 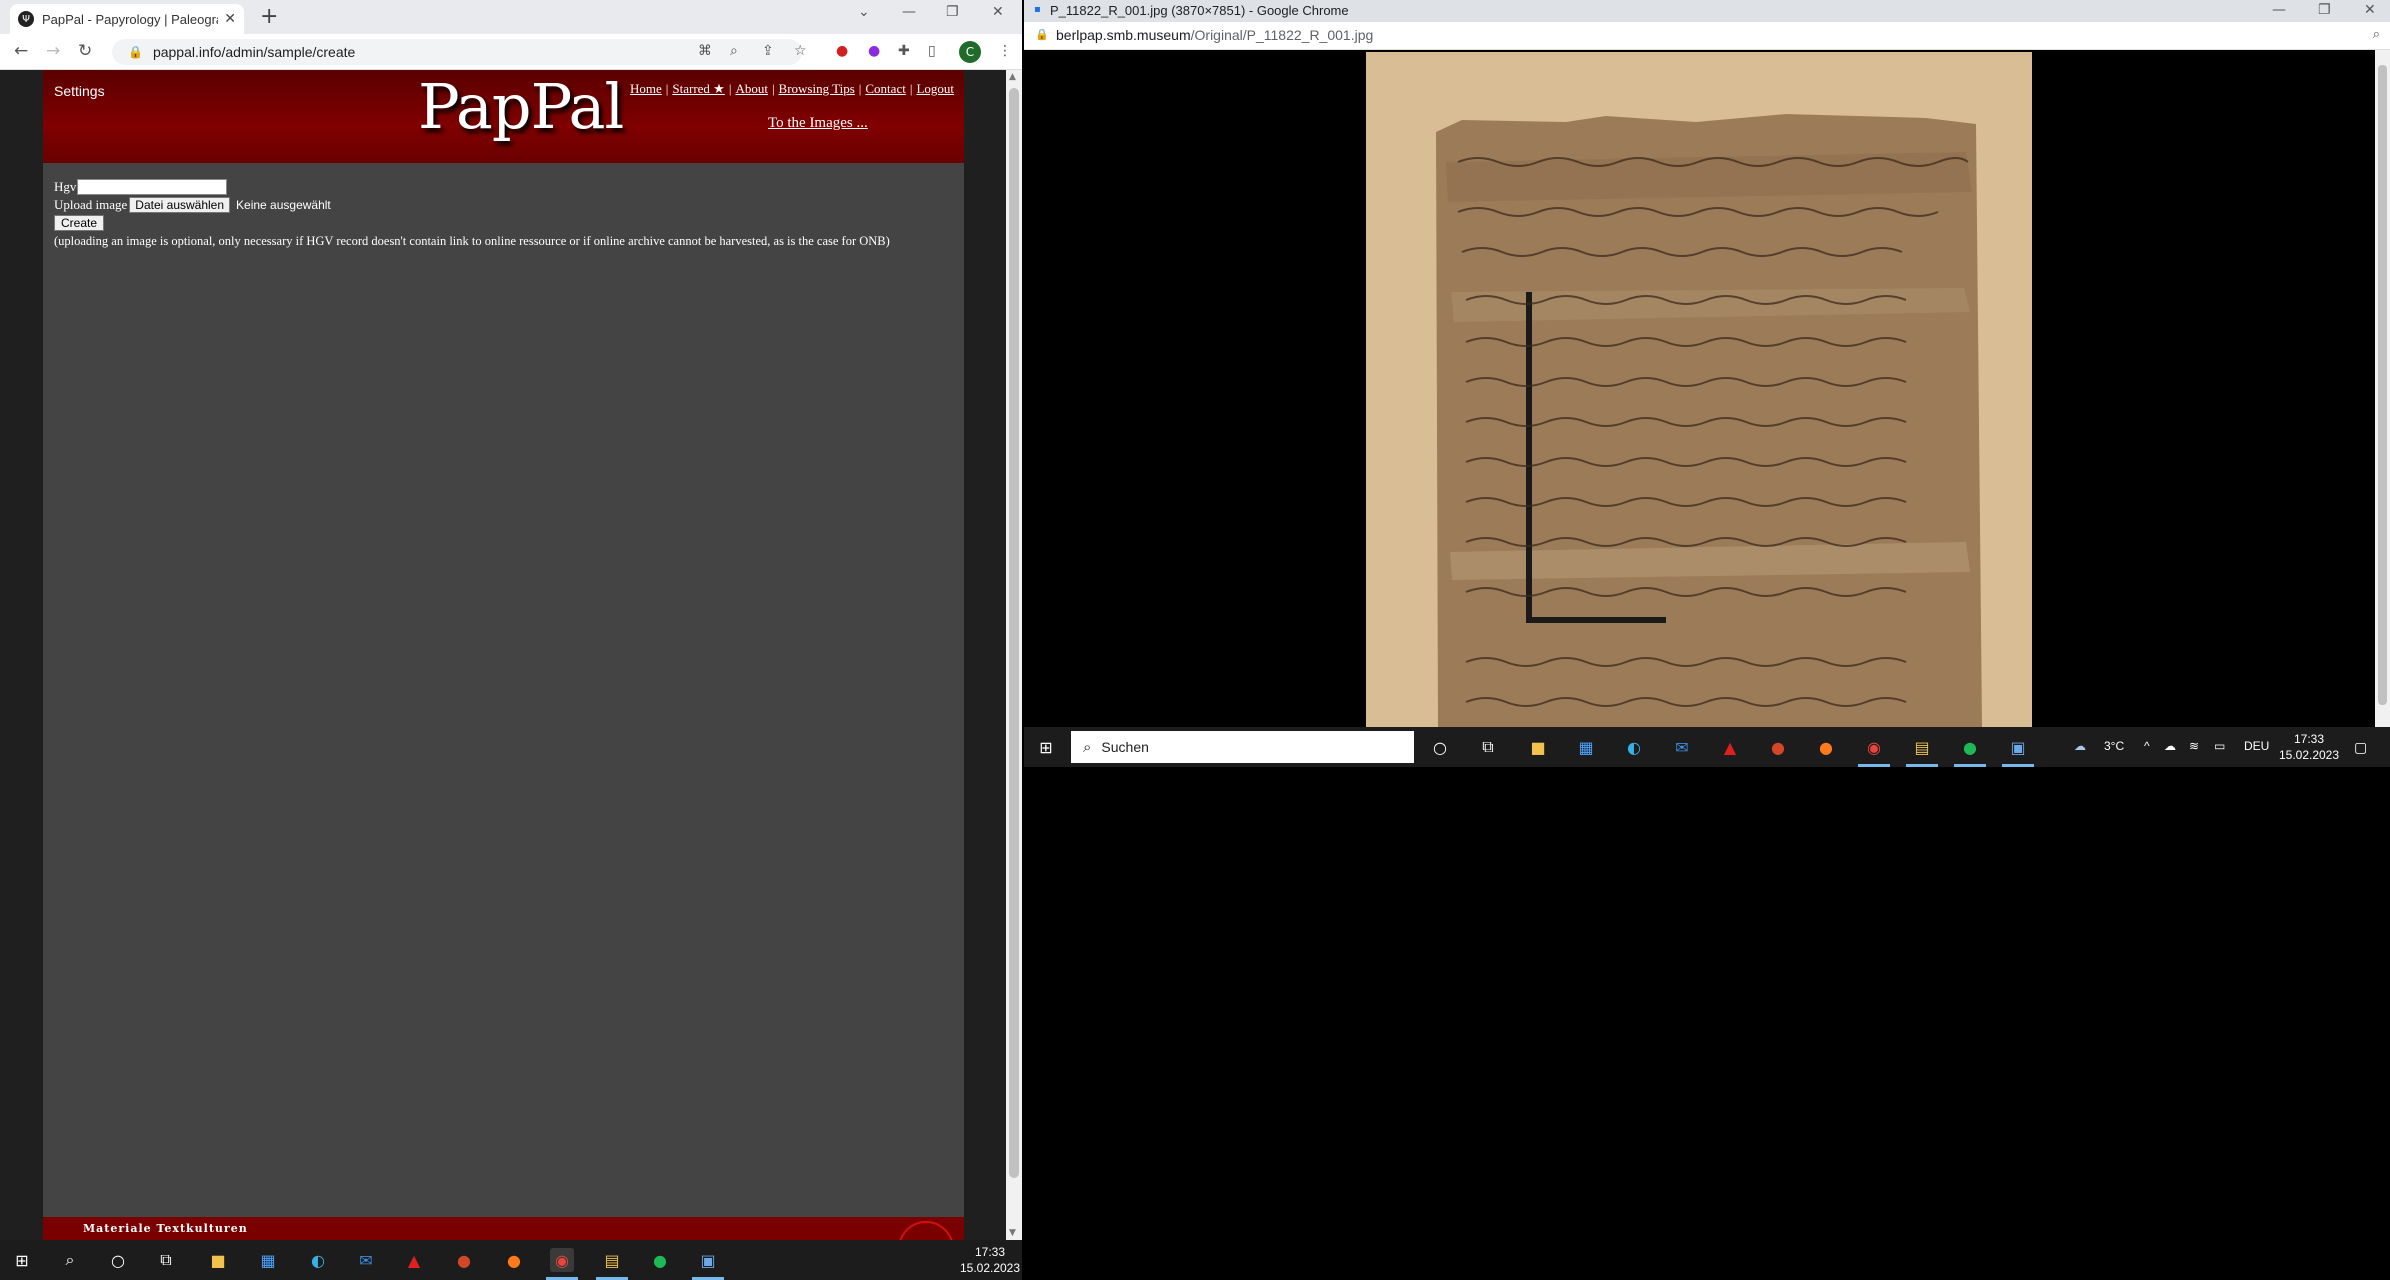 What do you see at coordinates (926, 1230) in the screenshot?
I see `footer-badge-icon` at bounding box center [926, 1230].